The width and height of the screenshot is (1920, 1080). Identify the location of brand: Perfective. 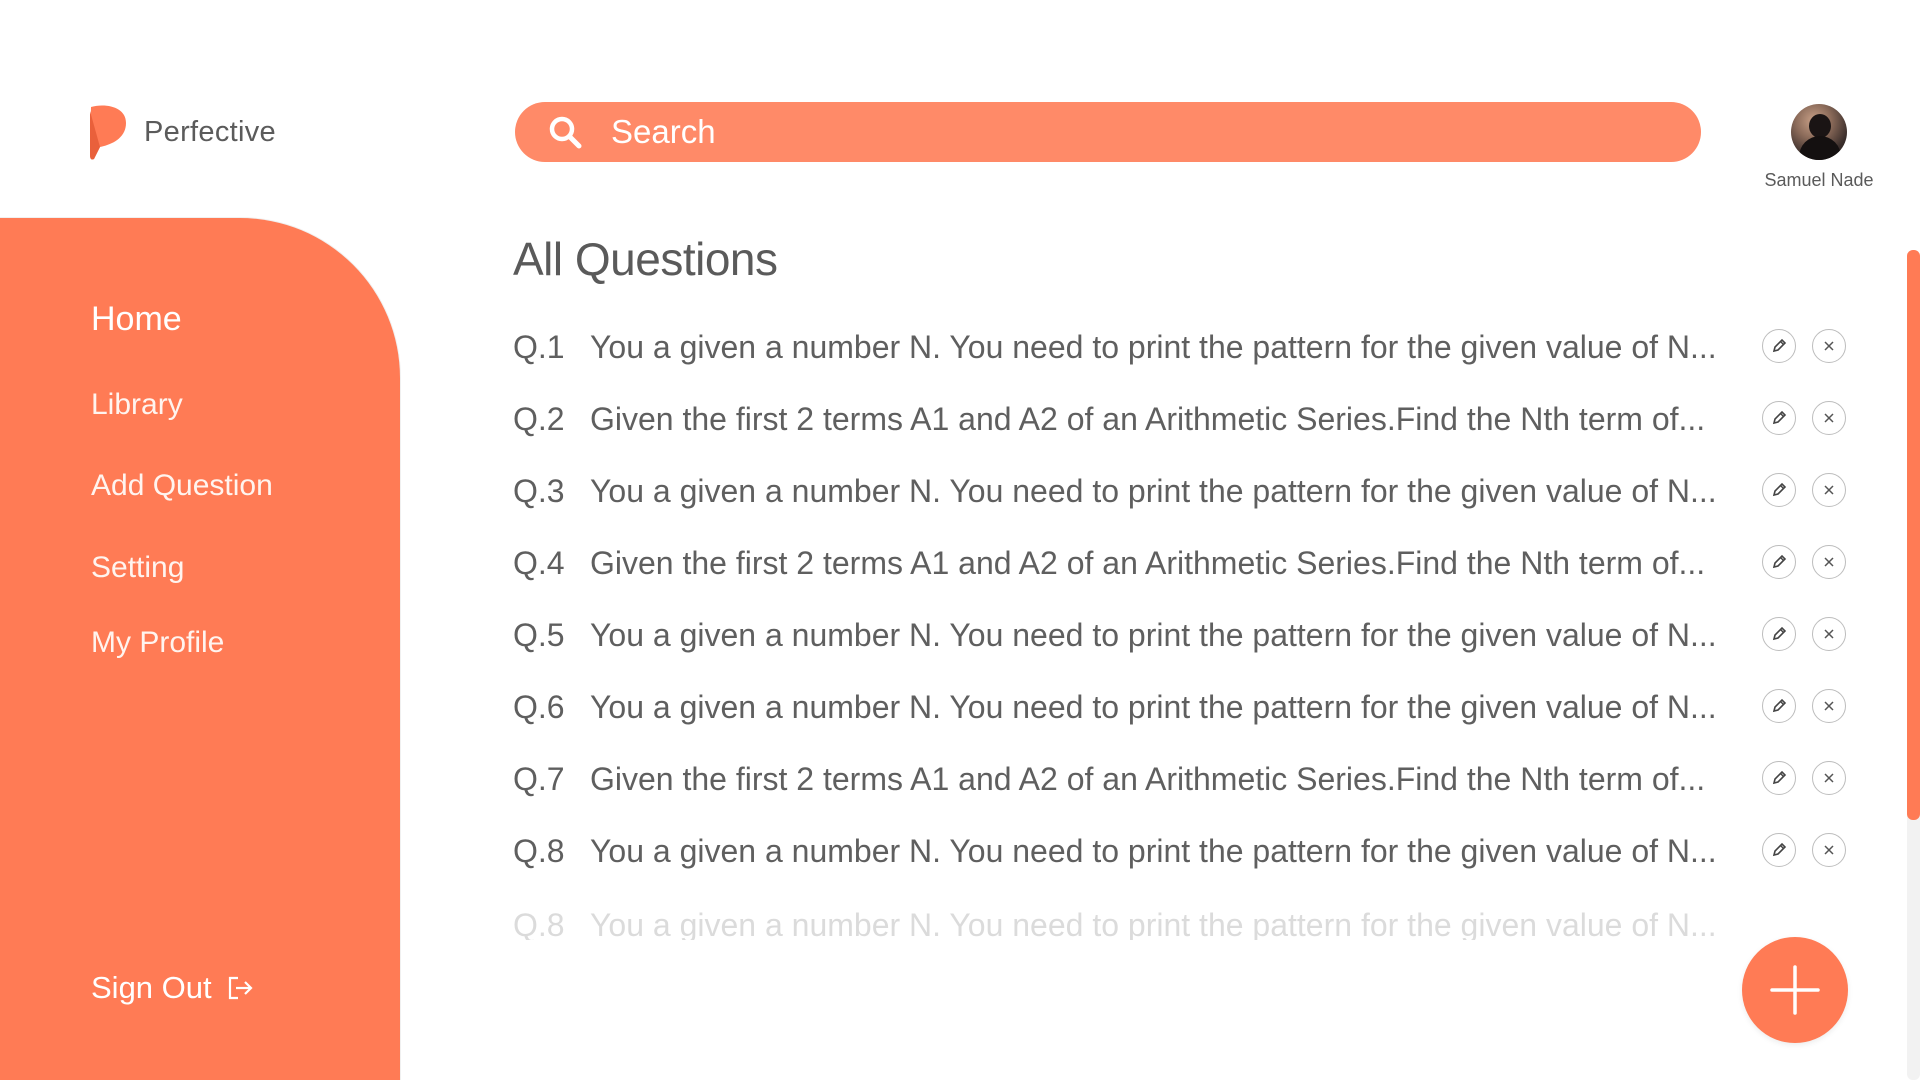
(182, 132).